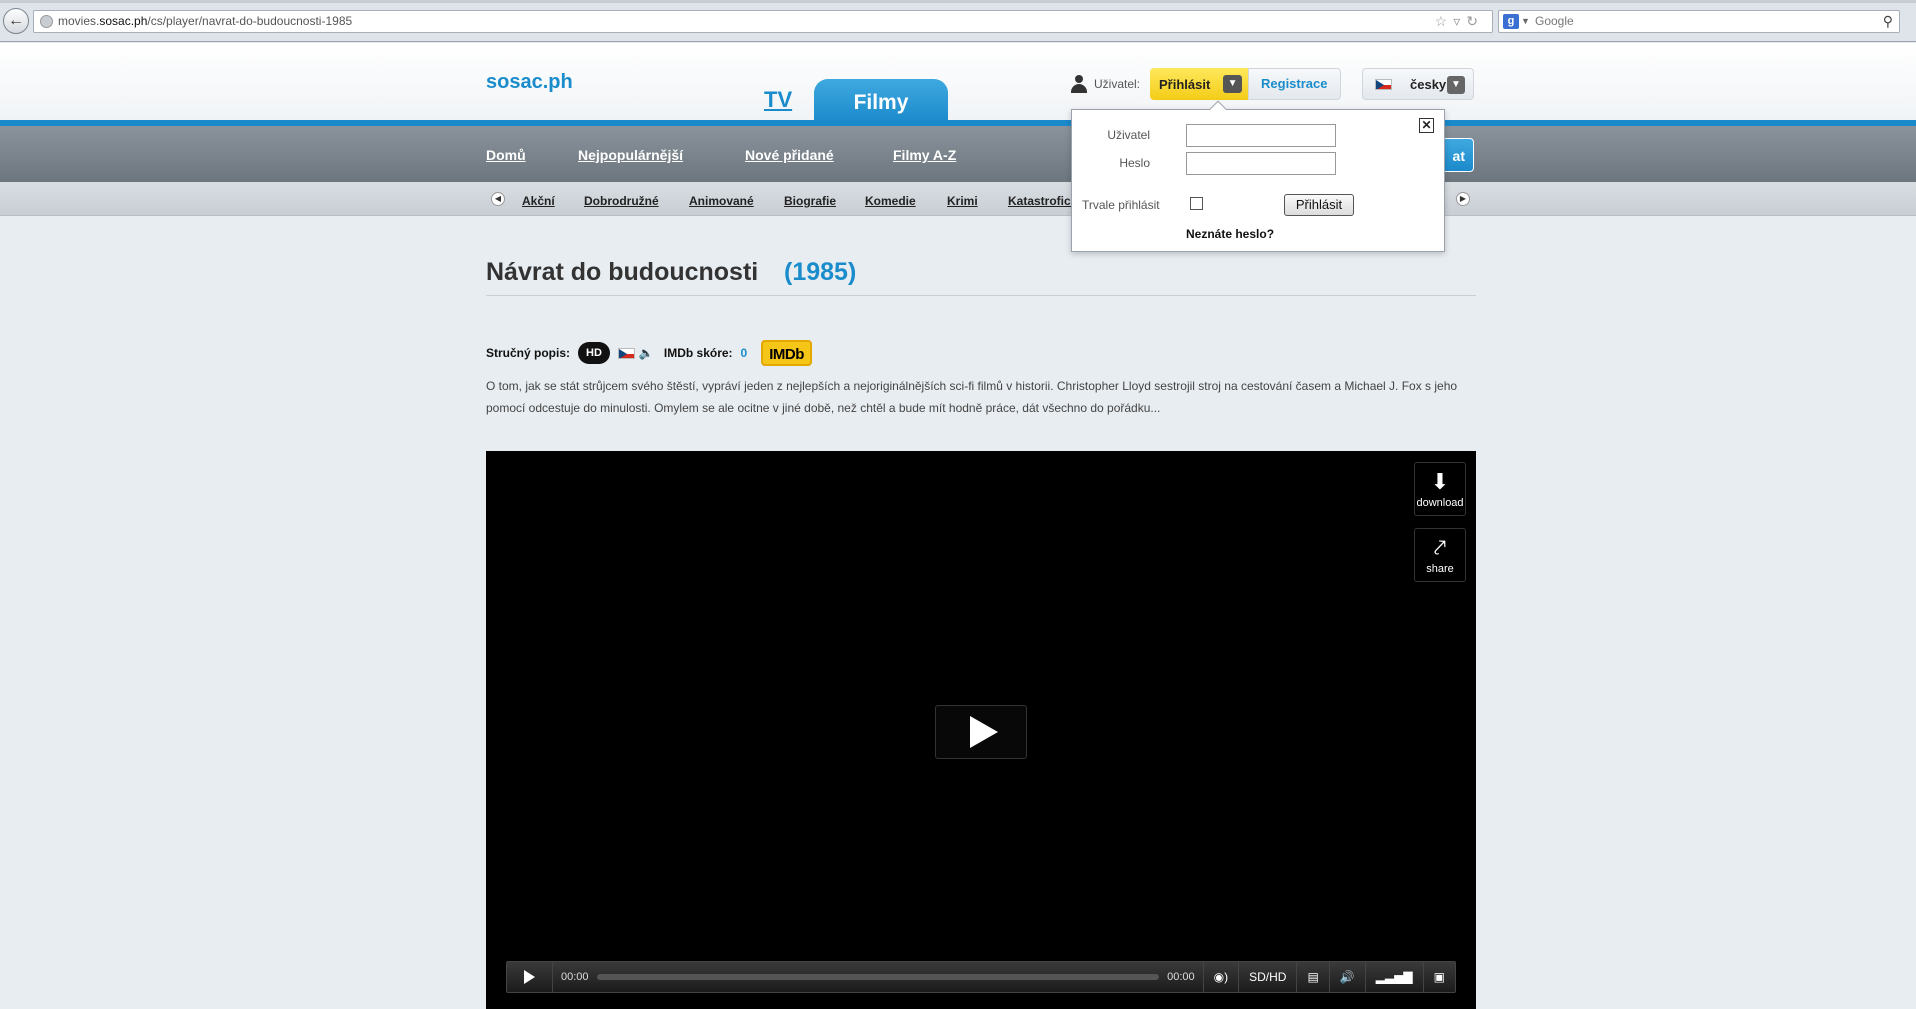 This screenshot has height=1009, width=1916. Describe the element at coordinates (622, 272) in the screenshot. I see `movie-title: Návrat do budoucnosti` at that location.